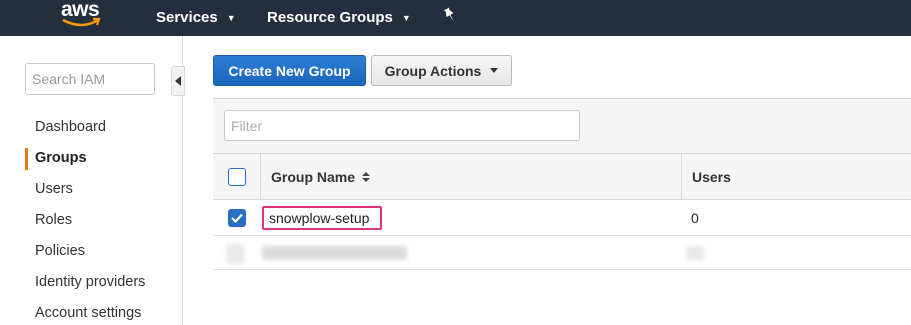 This screenshot has height=325, width=911. What do you see at coordinates (695, 253) in the screenshot?
I see `redacted-users-count` at bounding box center [695, 253].